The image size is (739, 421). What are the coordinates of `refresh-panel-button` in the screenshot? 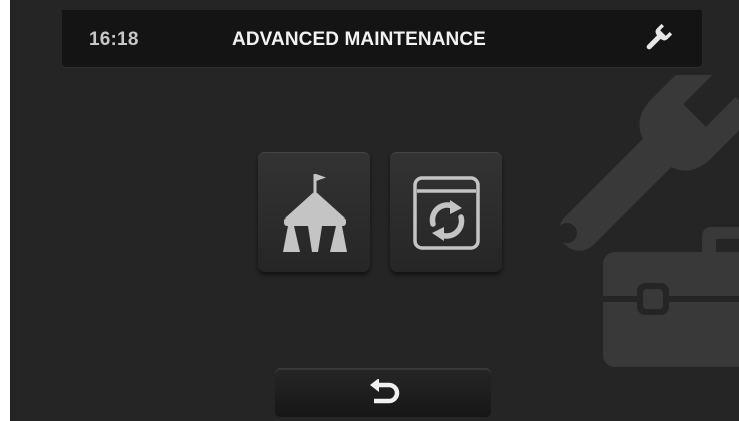 It's located at (446, 212).